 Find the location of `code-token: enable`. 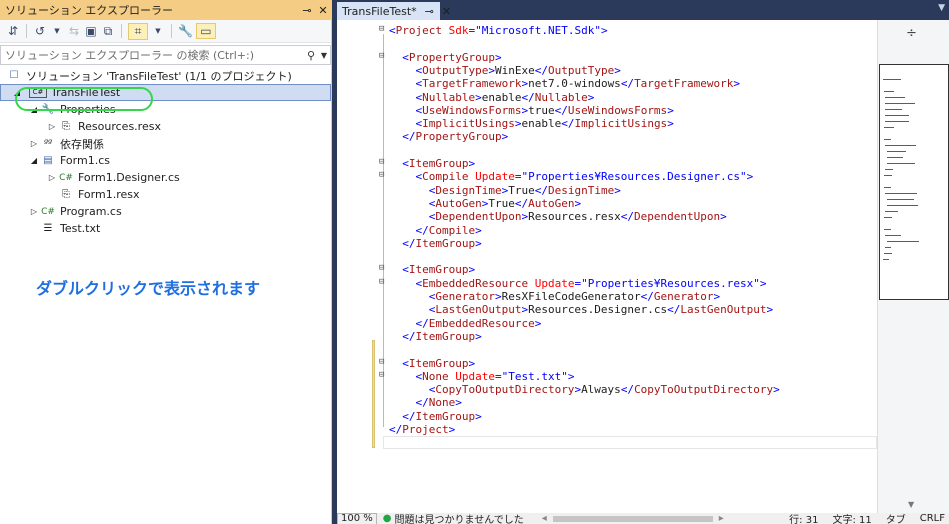

code-token: enable is located at coordinates (501, 97).